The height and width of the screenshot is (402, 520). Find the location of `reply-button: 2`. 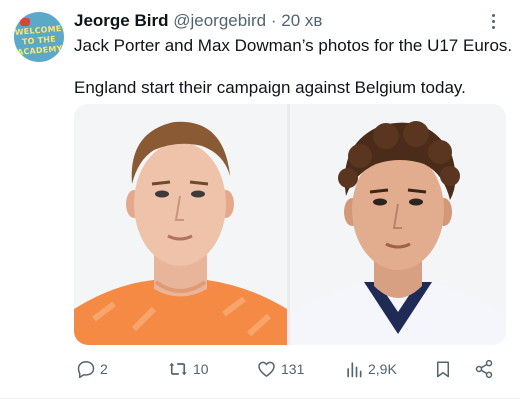

reply-button: 2 is located at coordinates (92, 369).